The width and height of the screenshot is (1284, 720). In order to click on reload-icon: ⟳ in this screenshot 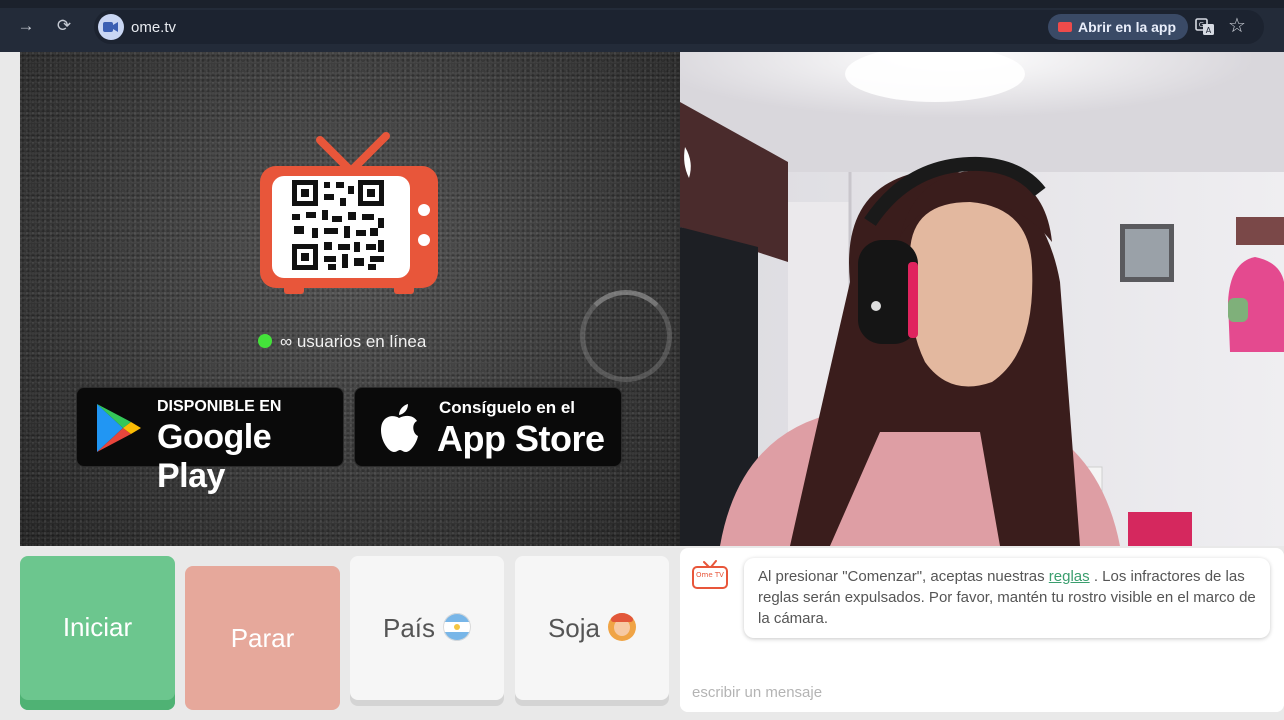, I will do `click(64, 26)`.